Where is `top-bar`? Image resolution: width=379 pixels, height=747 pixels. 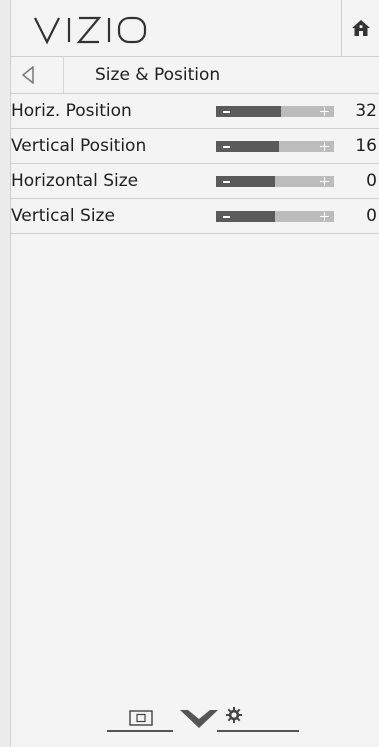 top-bar is located at coordinates (195, 28).